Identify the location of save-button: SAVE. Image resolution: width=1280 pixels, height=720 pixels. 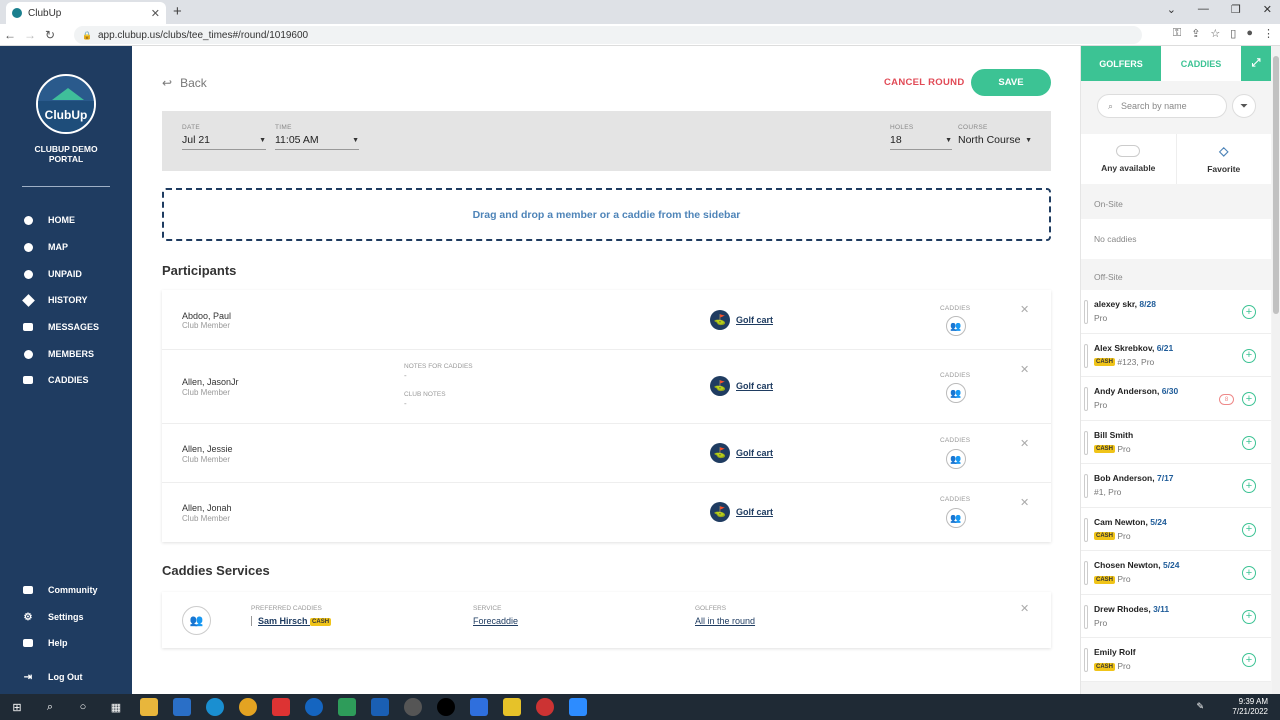
(1011, 82).